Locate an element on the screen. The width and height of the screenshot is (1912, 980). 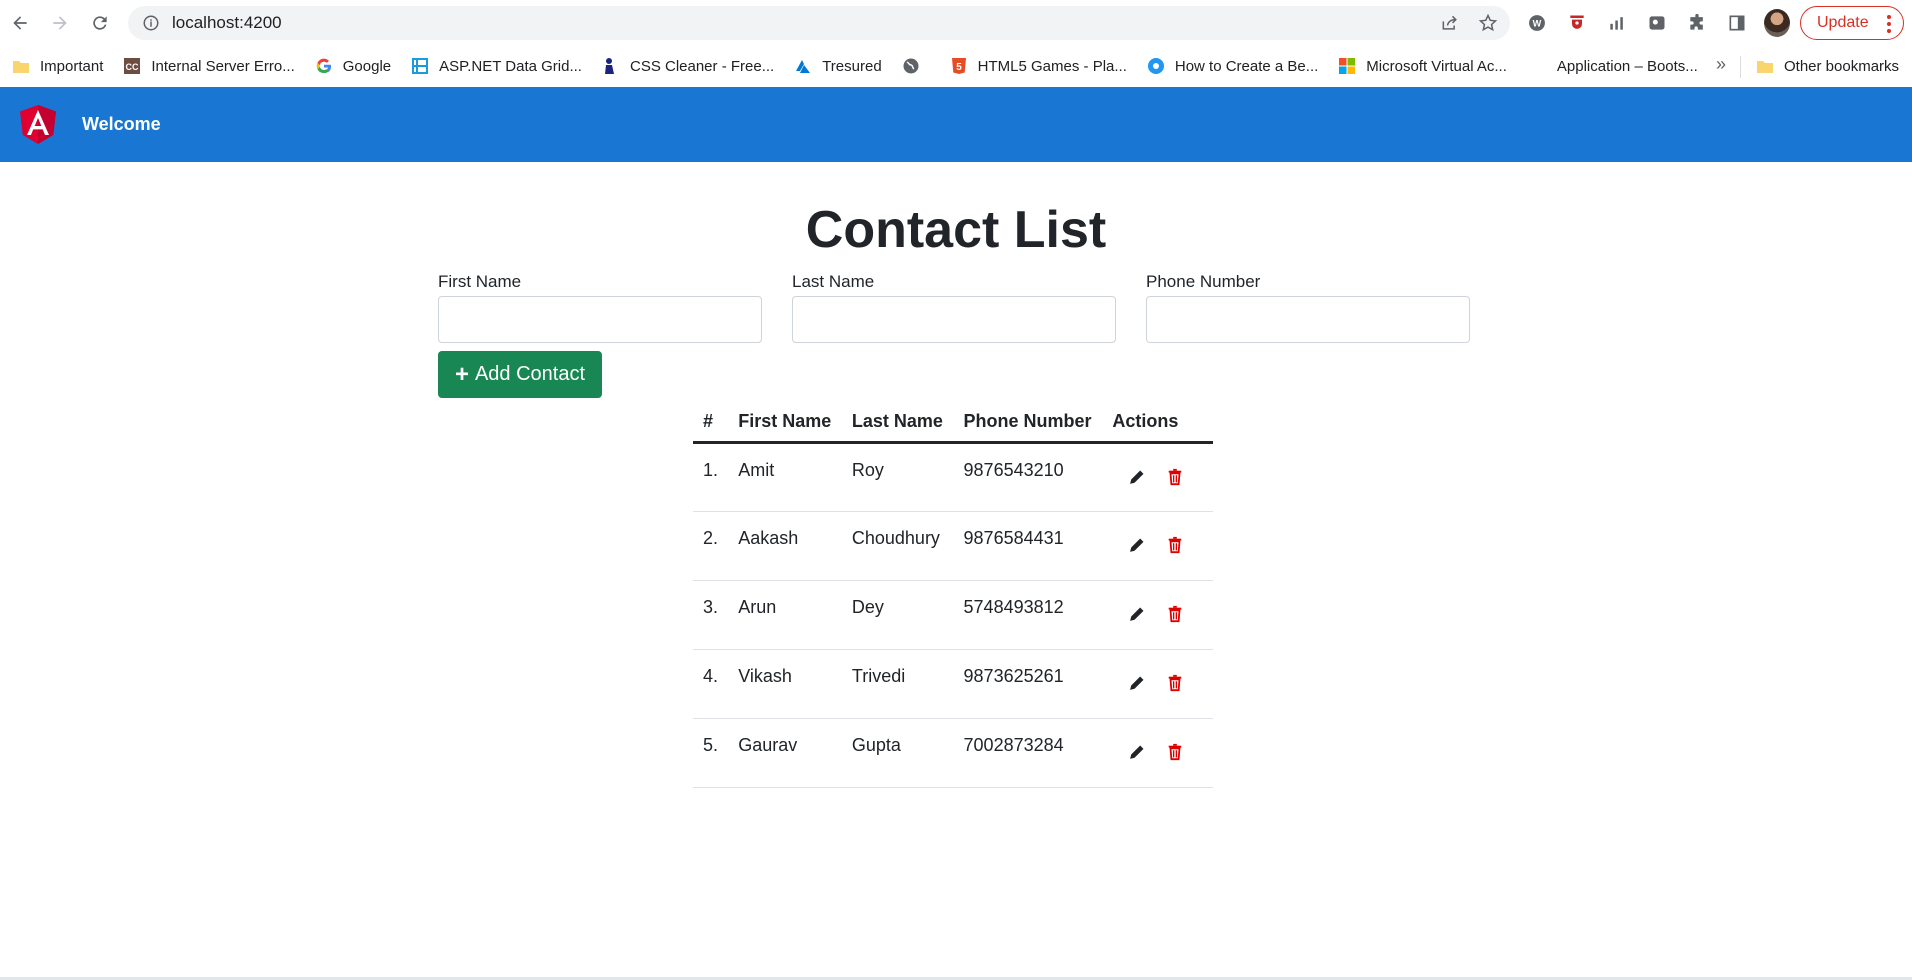
app-navbar: Welcome is located at coordinates (956, 124).